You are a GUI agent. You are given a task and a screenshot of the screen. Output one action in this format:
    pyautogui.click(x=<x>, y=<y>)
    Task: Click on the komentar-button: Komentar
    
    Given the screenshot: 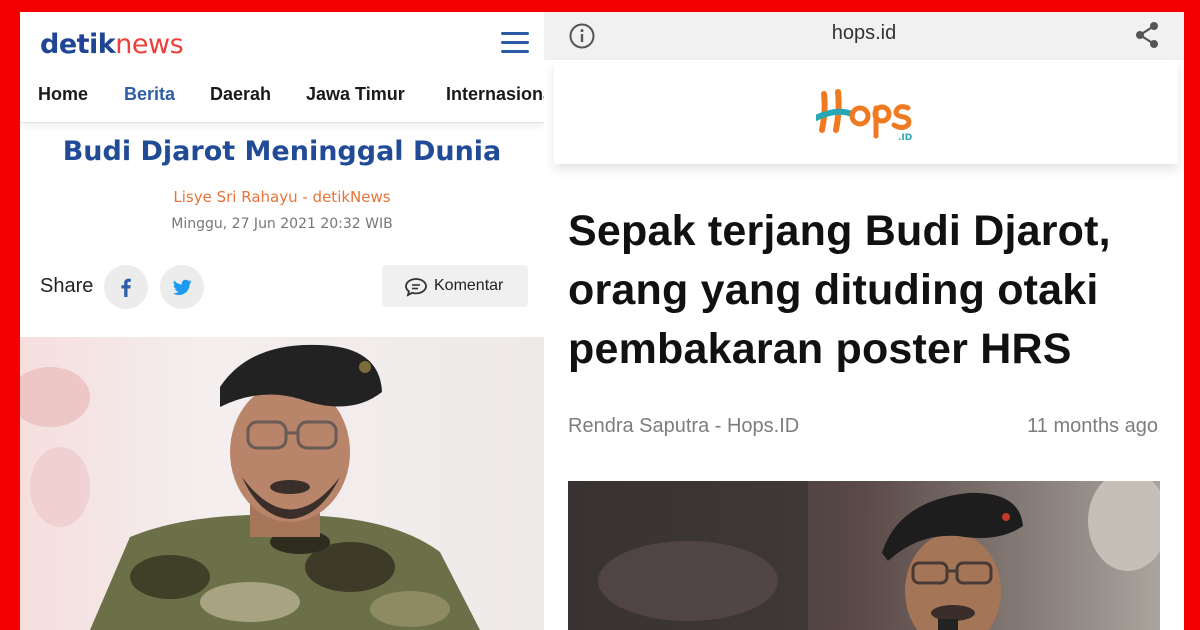 What is the action you would take?
    pyautogui.click(x=455, y=286)
    